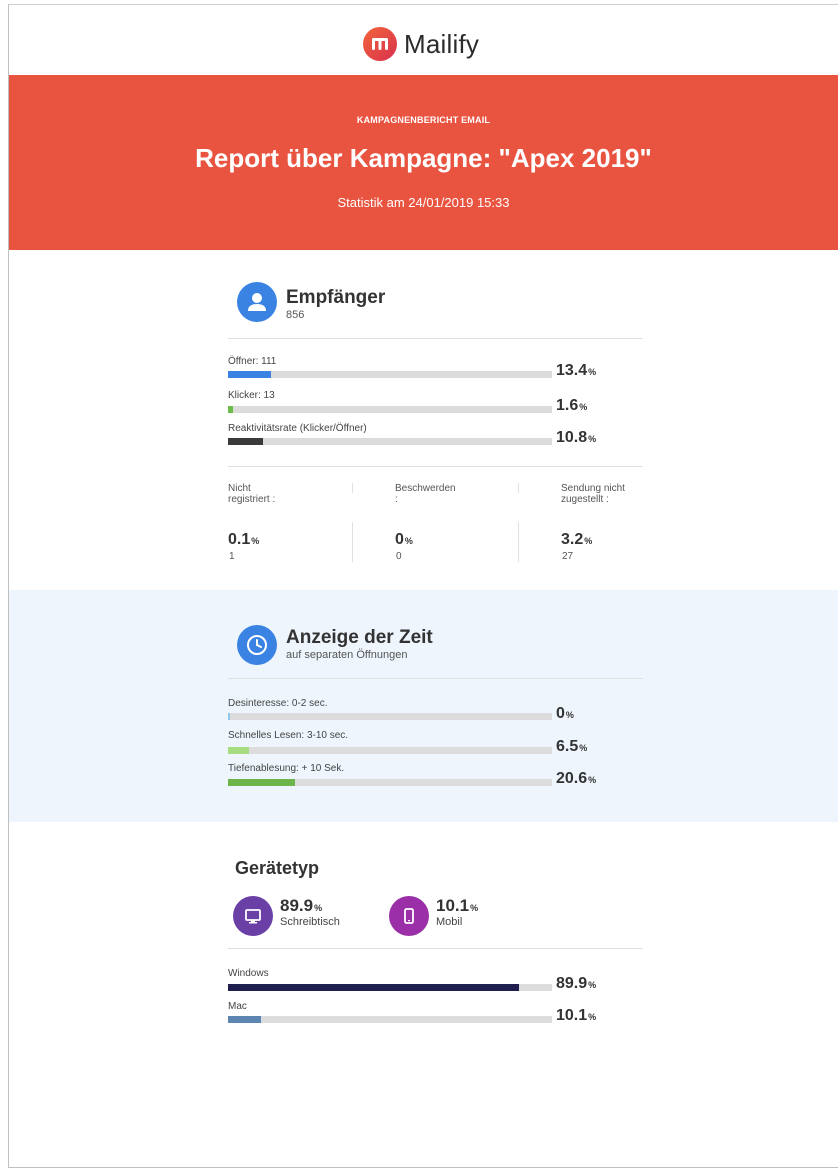 The image size is (838, 1171). I want to click on unregistered-stat: Nicht registriert :, so click(251, 494).